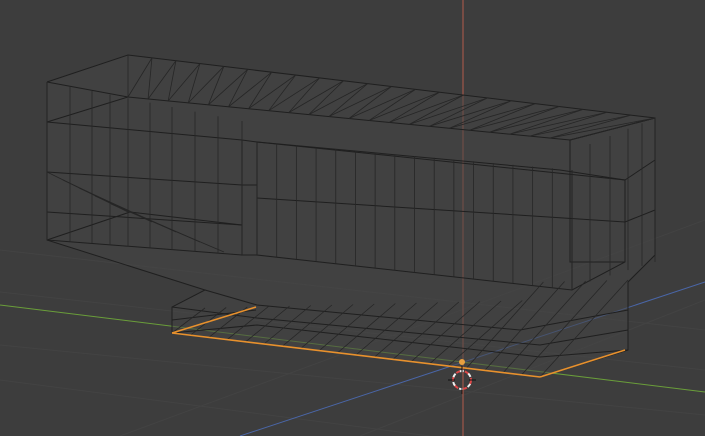 The image size is (705, 436). Describe the element at coordinates (462, 362) in the screenshot. I see `object-origin-icon` at that location.